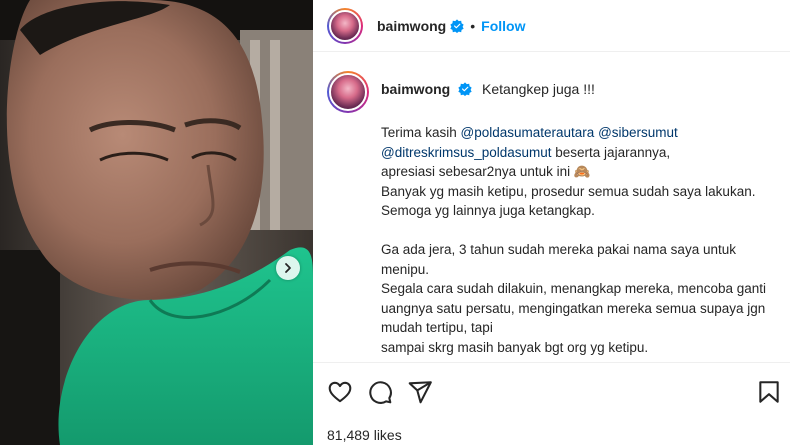 This screenshot has height=445, width=790. I want to click on save-button, so click(769, 392).